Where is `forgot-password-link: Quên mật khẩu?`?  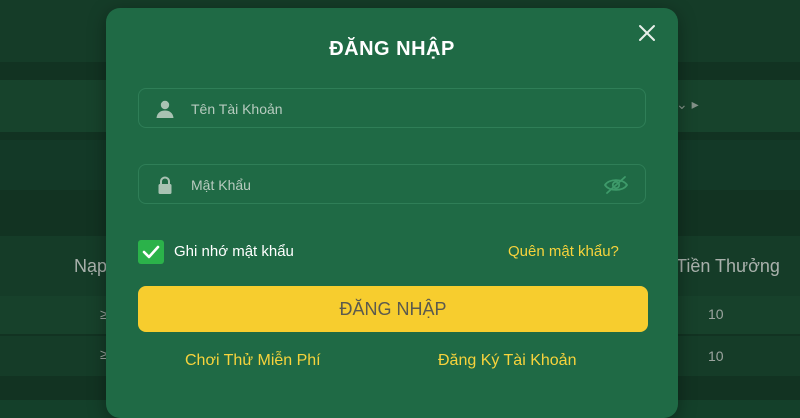 forgot-password-link: Quên mật khẩu? is located at coordinates (563, 251).